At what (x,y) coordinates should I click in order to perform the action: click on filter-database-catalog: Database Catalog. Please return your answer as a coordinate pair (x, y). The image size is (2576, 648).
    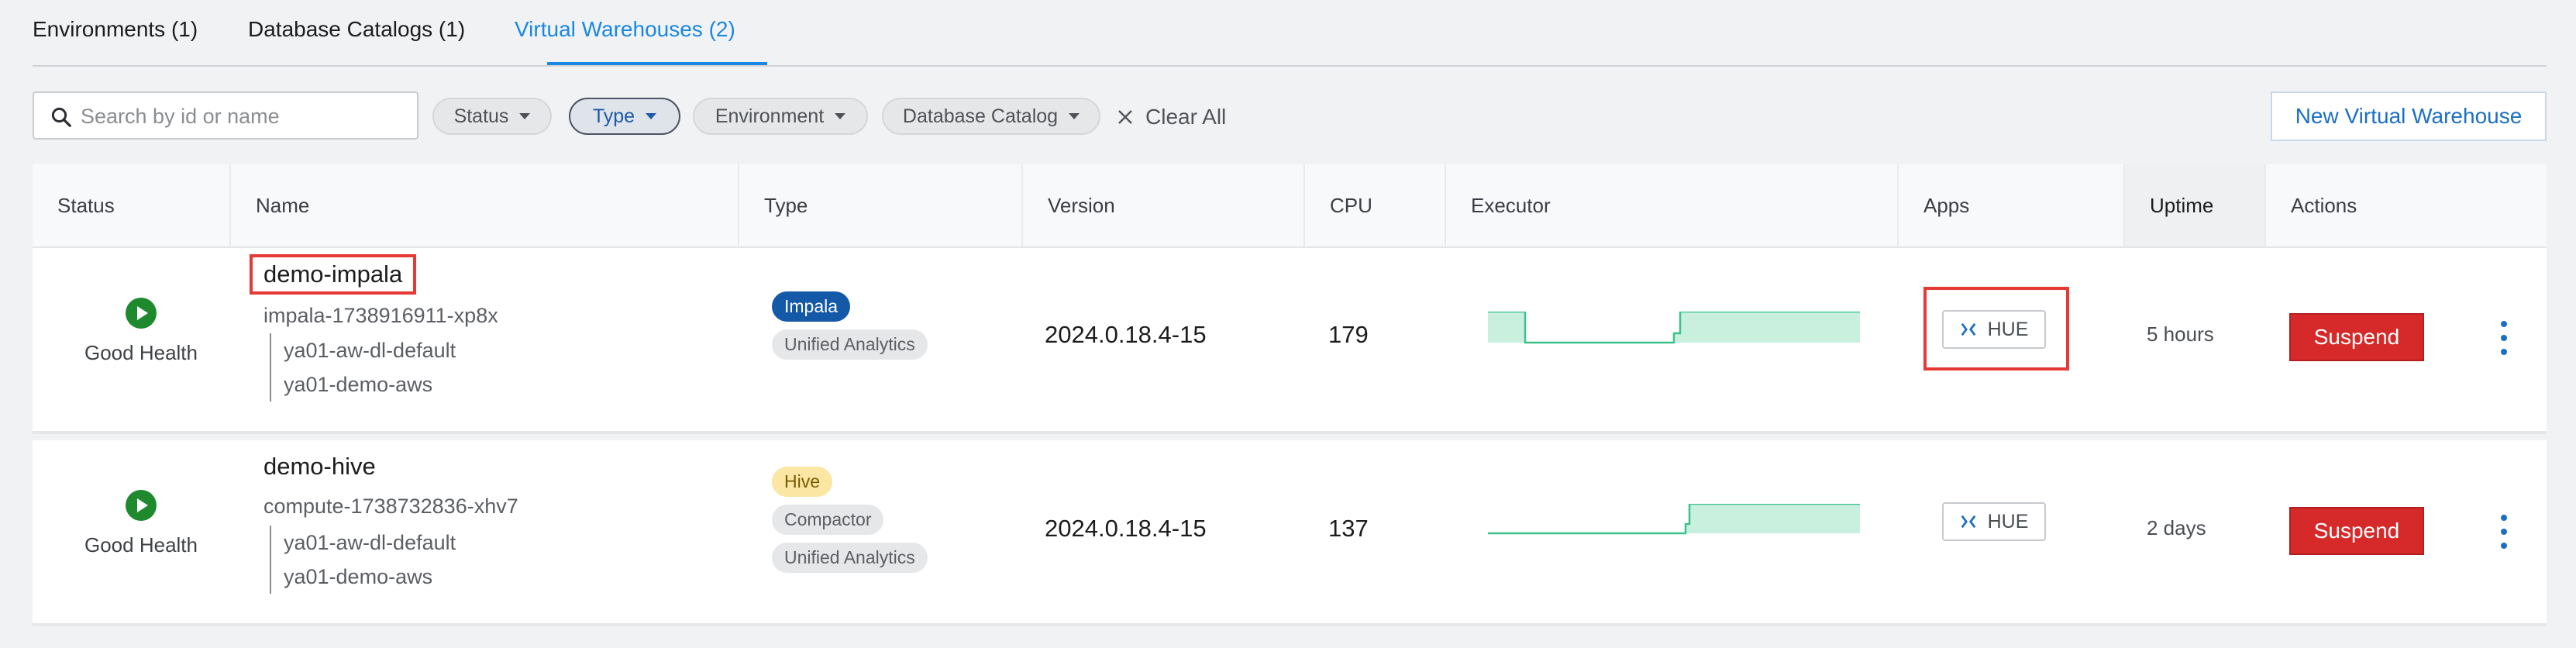
    Looking at the image, I should click on (991, 116).